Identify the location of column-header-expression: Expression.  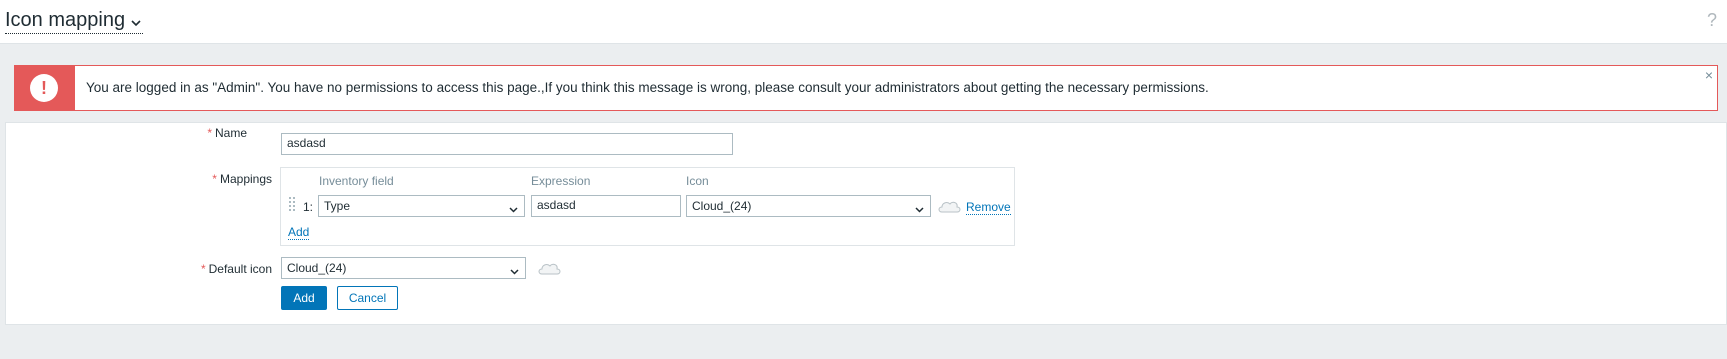
(561, 181).